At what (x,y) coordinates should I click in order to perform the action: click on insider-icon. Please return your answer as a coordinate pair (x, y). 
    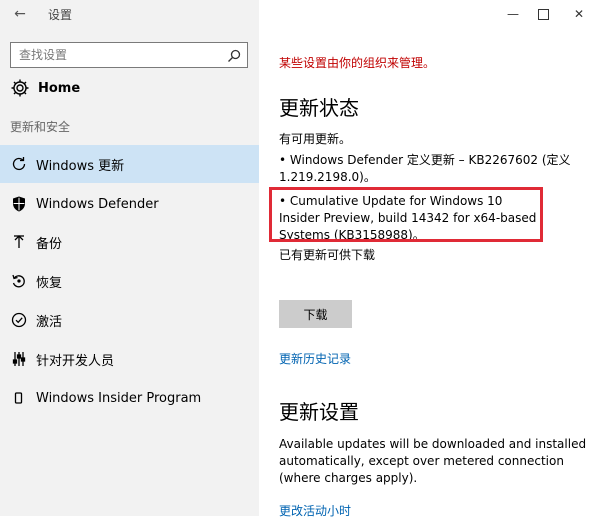
    Looking at the image, I should click on (19, 398).